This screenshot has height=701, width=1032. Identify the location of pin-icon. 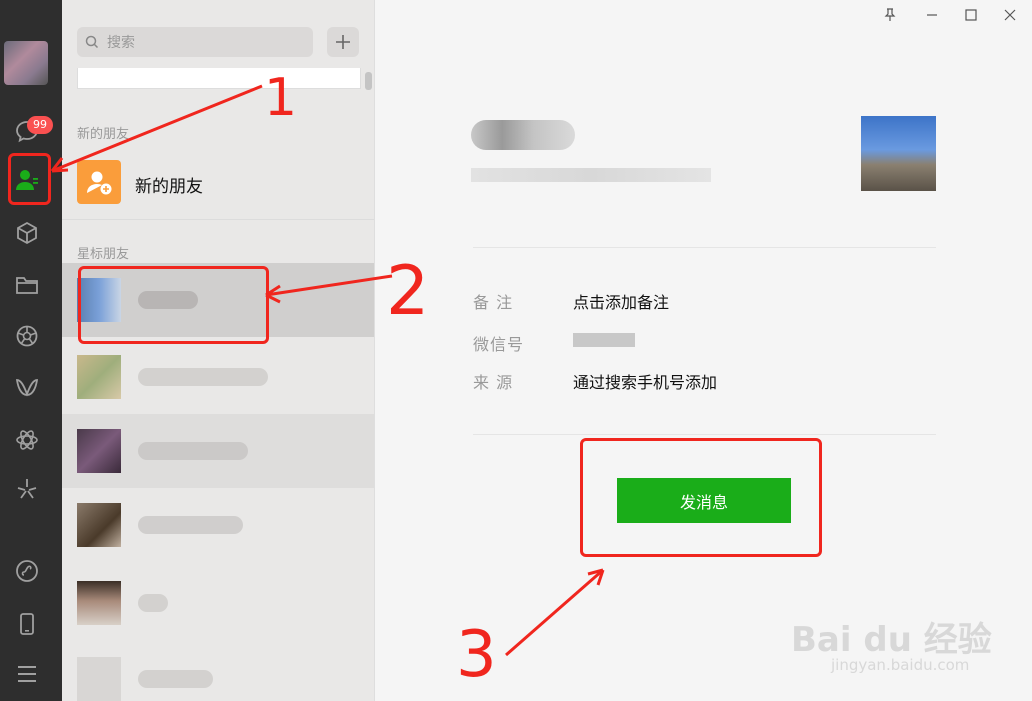
(890, 15).